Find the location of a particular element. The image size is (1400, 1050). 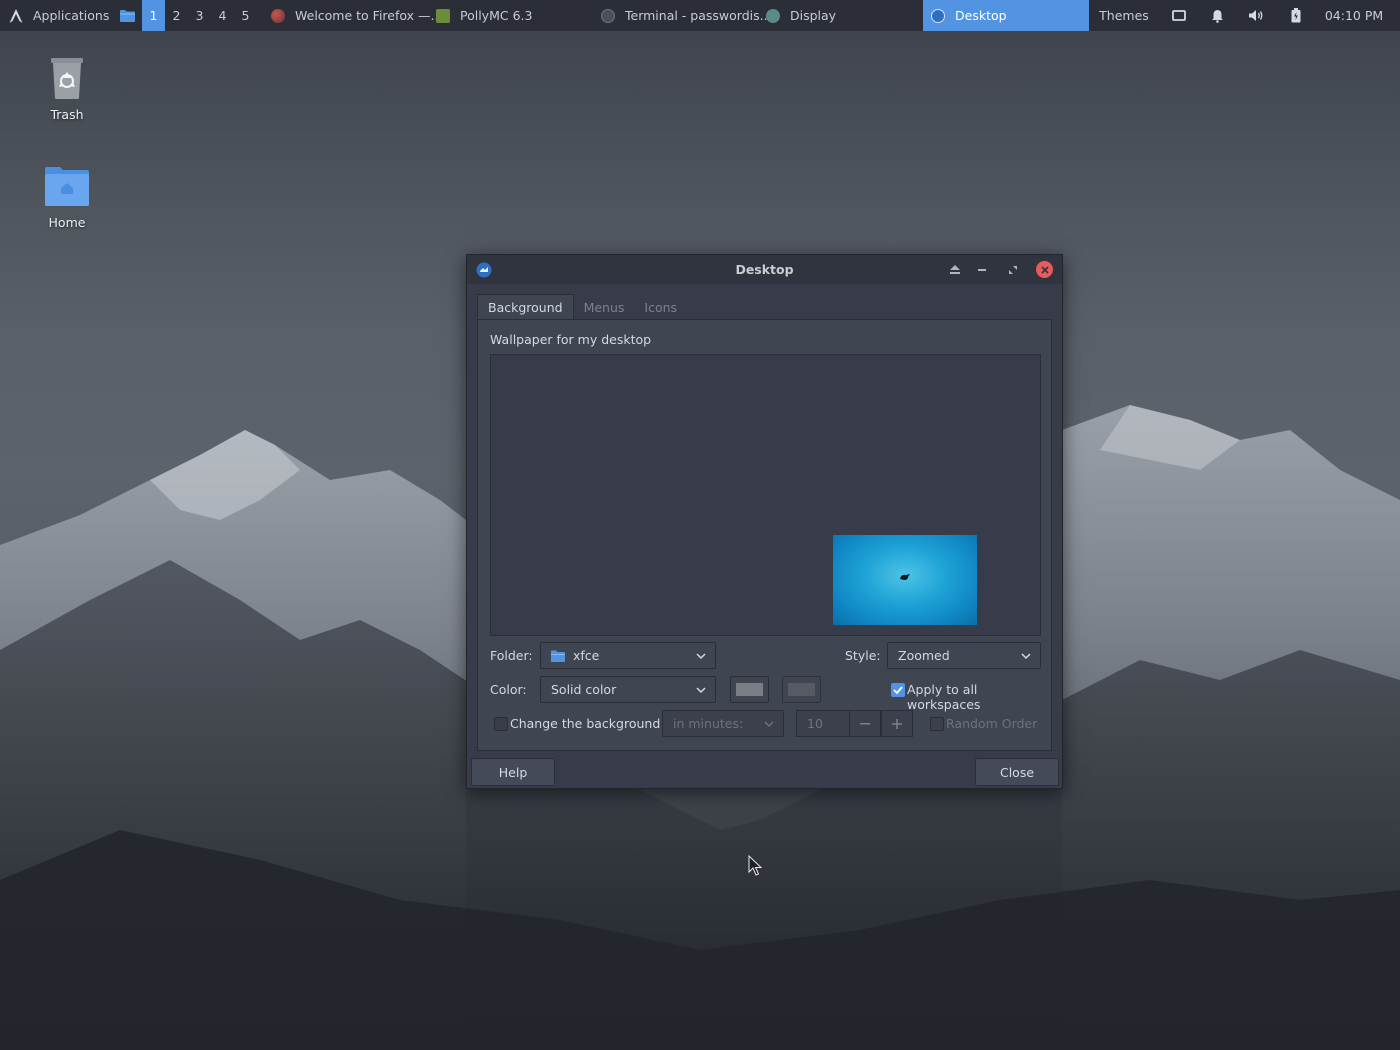

folder-label: Folder: is located at coordinates (511, 655).